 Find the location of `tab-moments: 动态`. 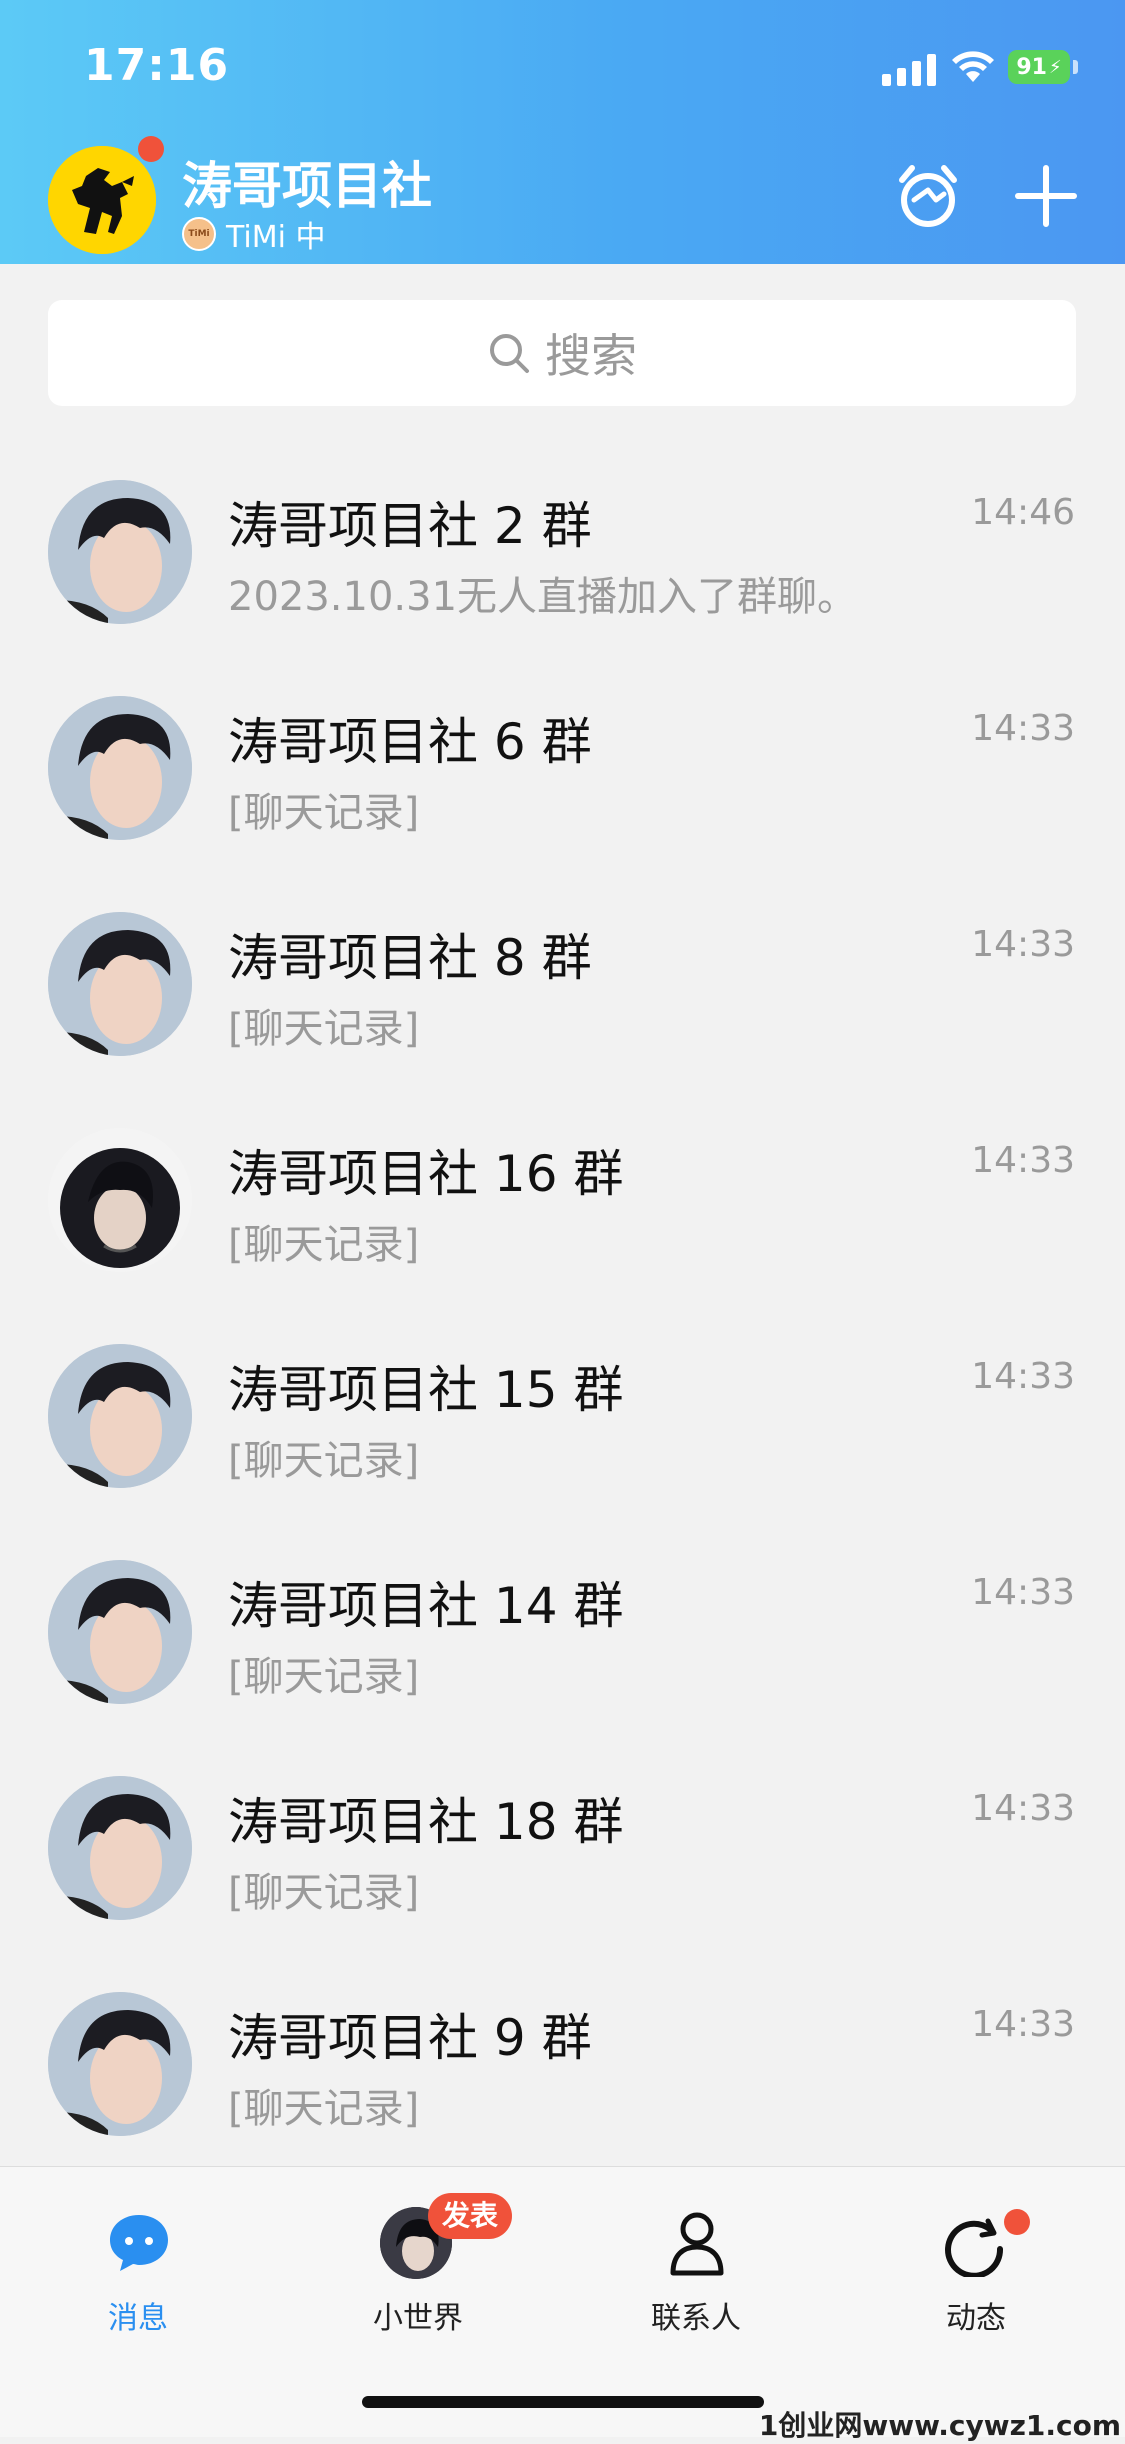

tab-moments: 动态 is located at coordinates (976, 2264).